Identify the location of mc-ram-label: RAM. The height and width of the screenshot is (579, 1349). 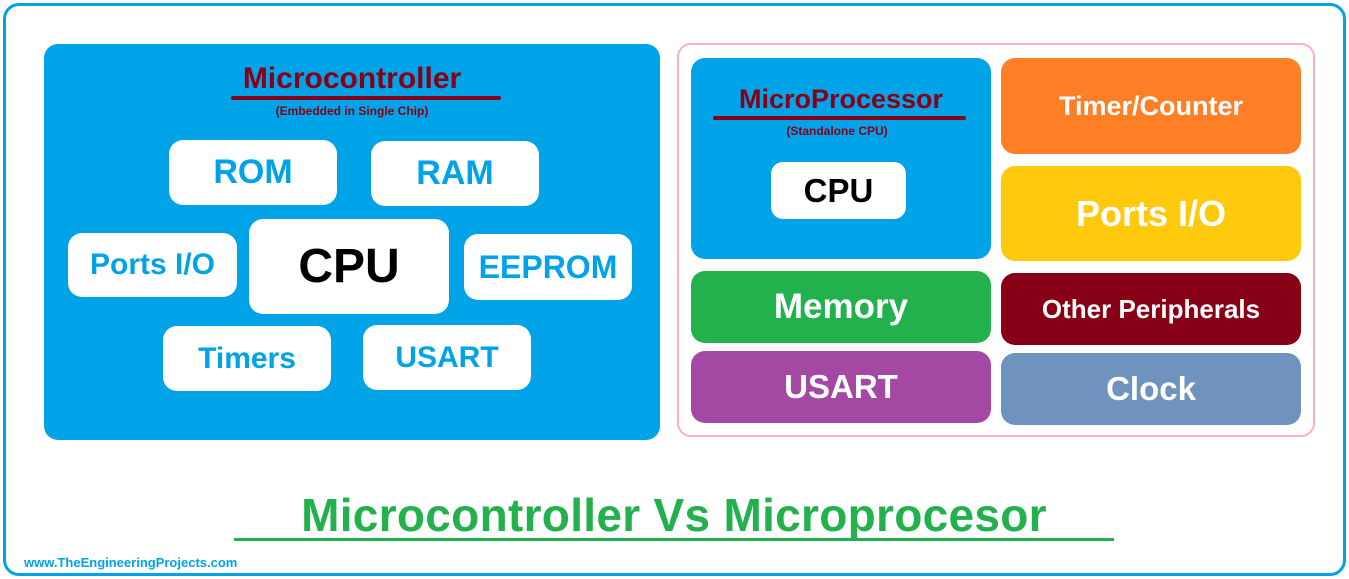
(455, 173).